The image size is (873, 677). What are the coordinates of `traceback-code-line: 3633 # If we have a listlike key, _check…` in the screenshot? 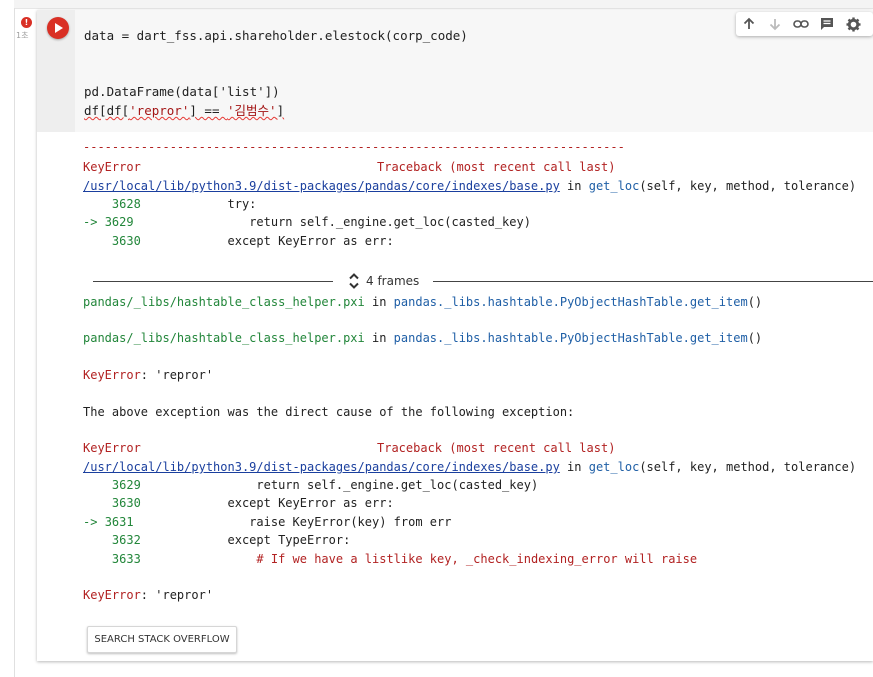 It's located at (404, 559).